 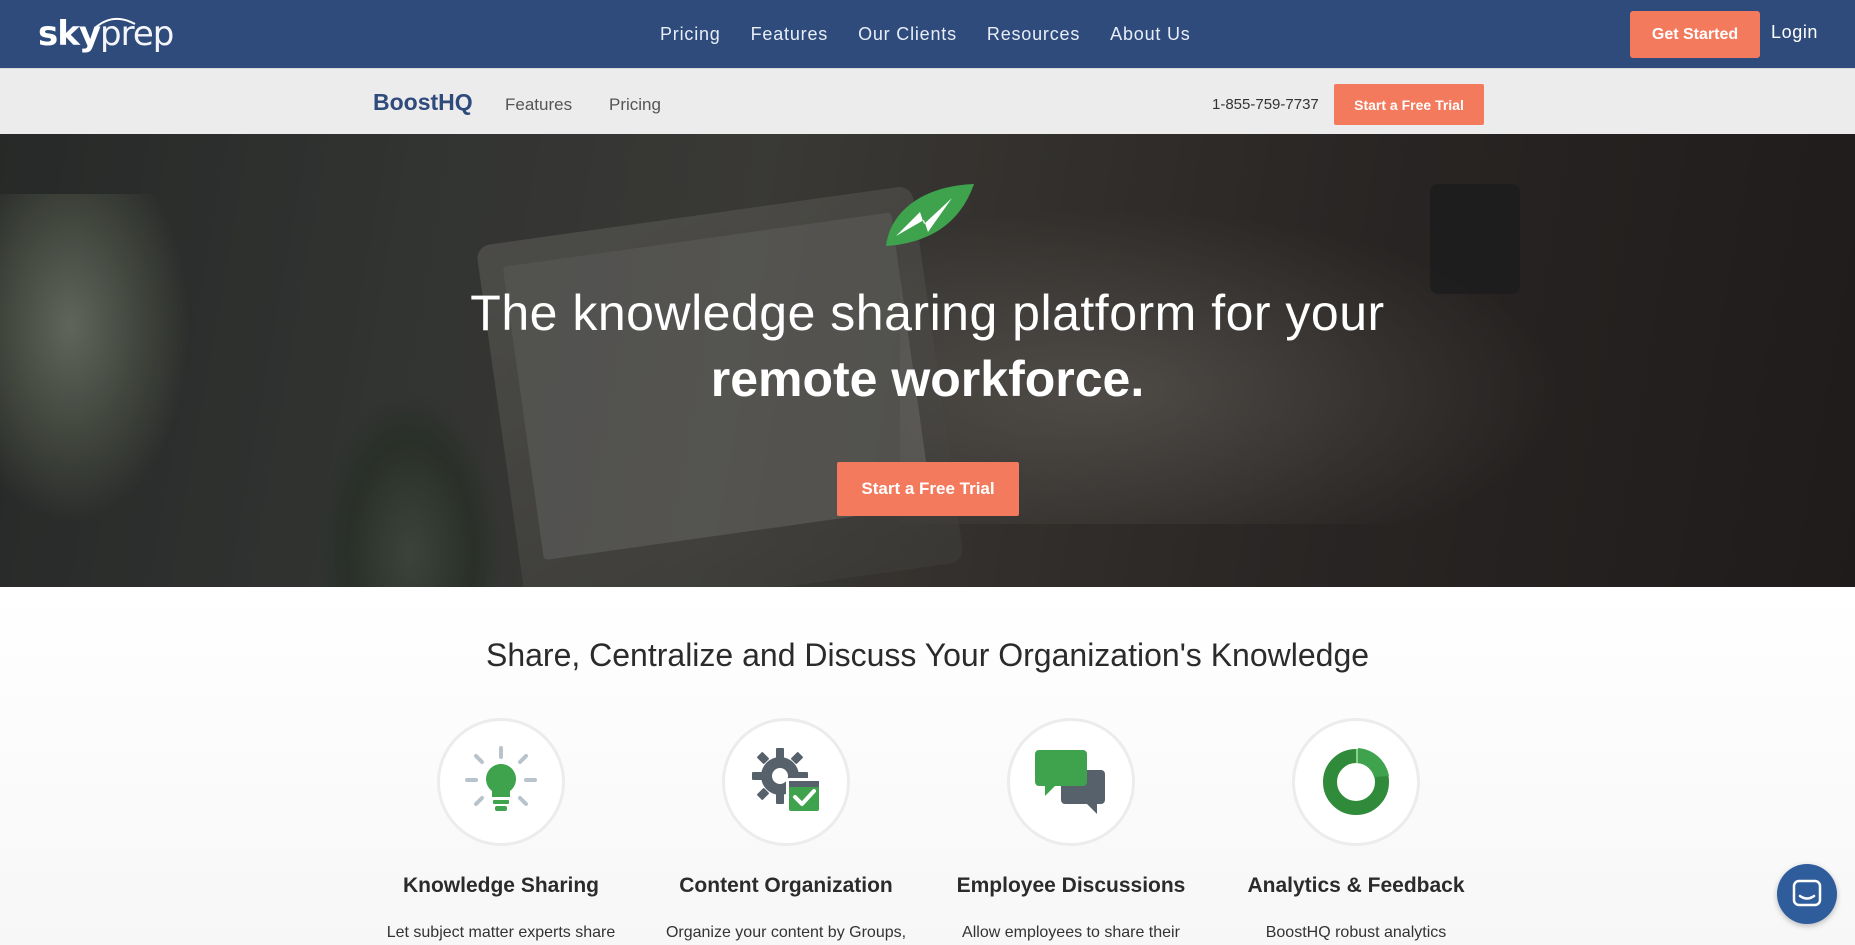 I want to click on hero-headline-line1: The knowledge sharing platform for your, so click(x=927, y=313).